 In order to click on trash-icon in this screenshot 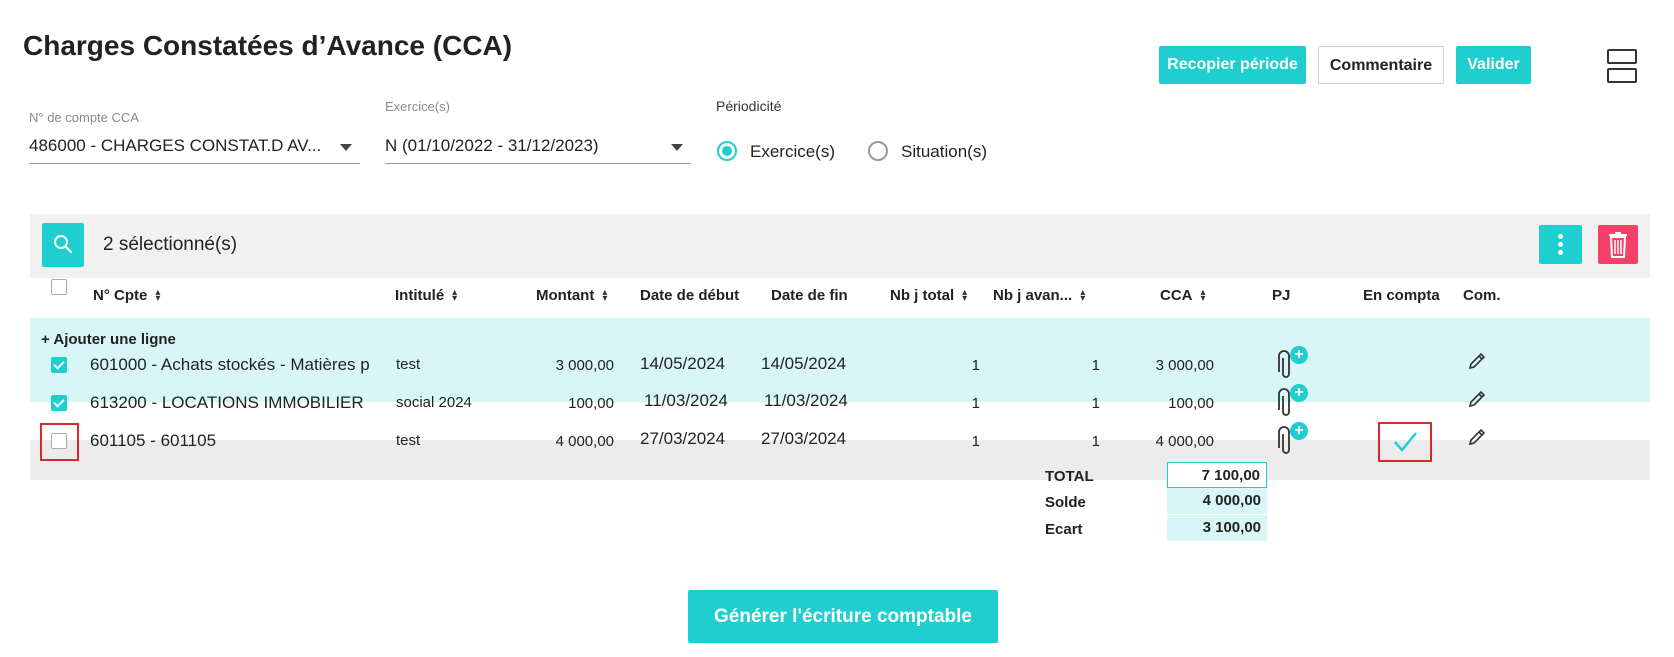, I will do `click(1618, 245)`.